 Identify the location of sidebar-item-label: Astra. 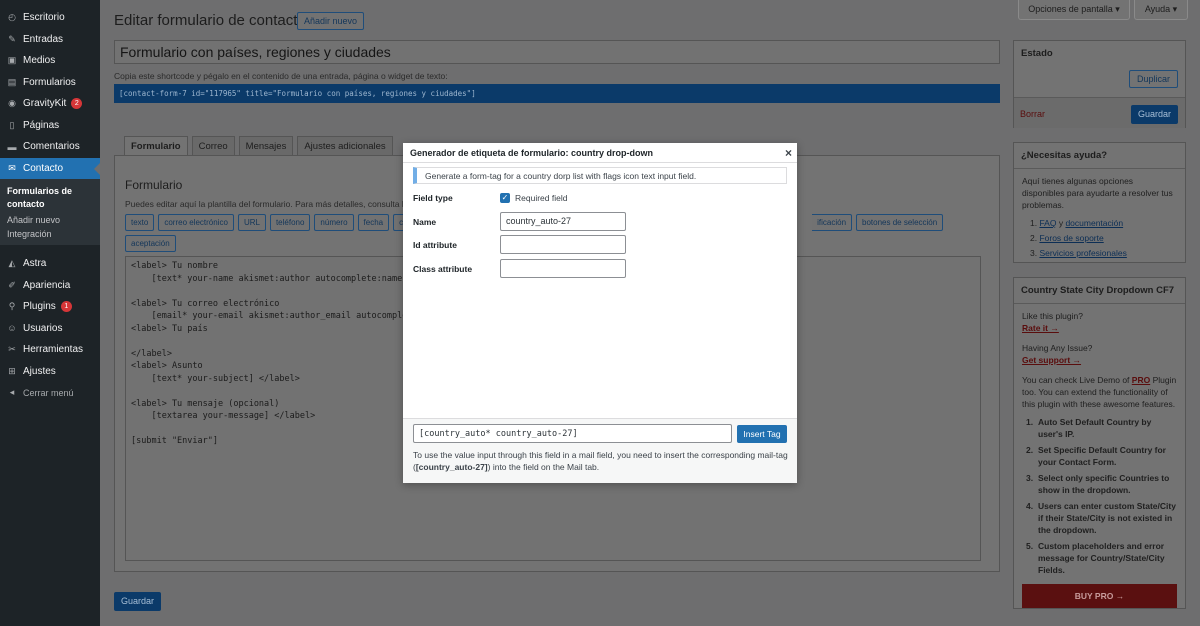
(35, 264).